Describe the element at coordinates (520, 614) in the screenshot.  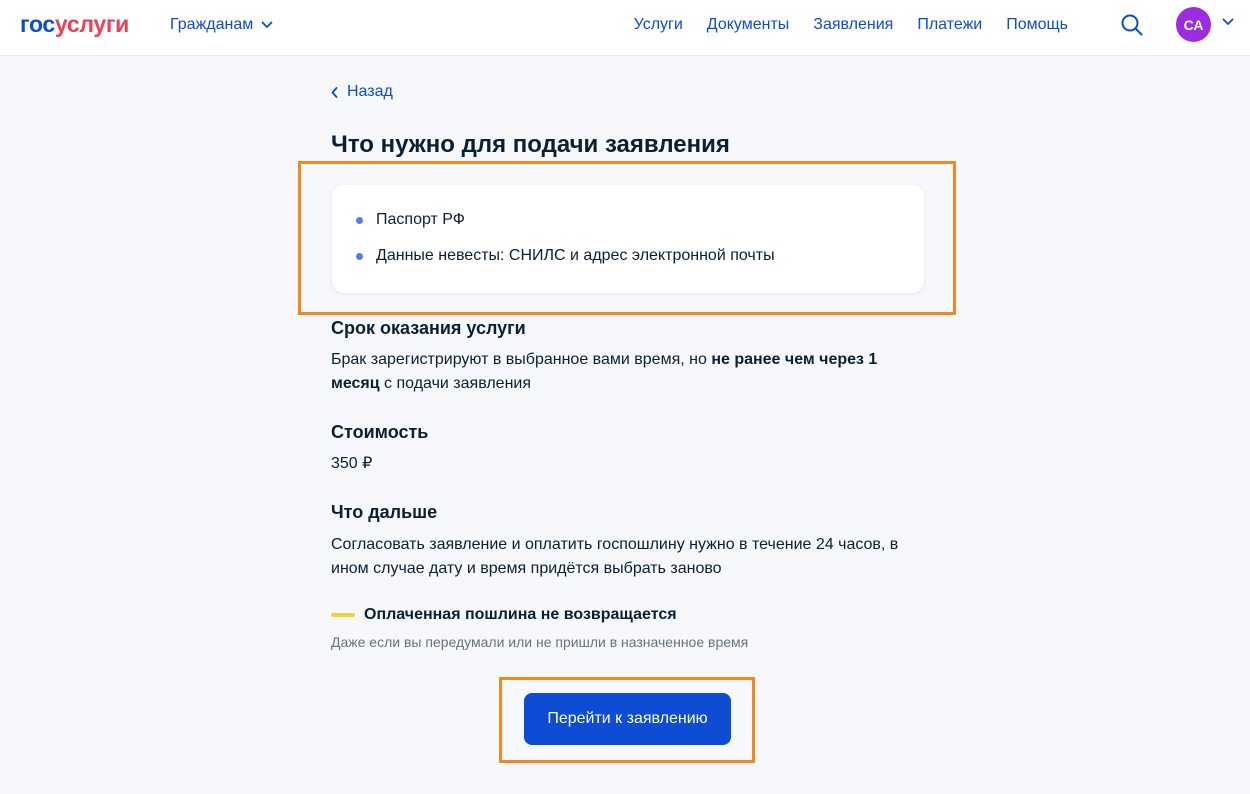
I see `warning-title: Оплаченная пошлина не возвращается` at that location.